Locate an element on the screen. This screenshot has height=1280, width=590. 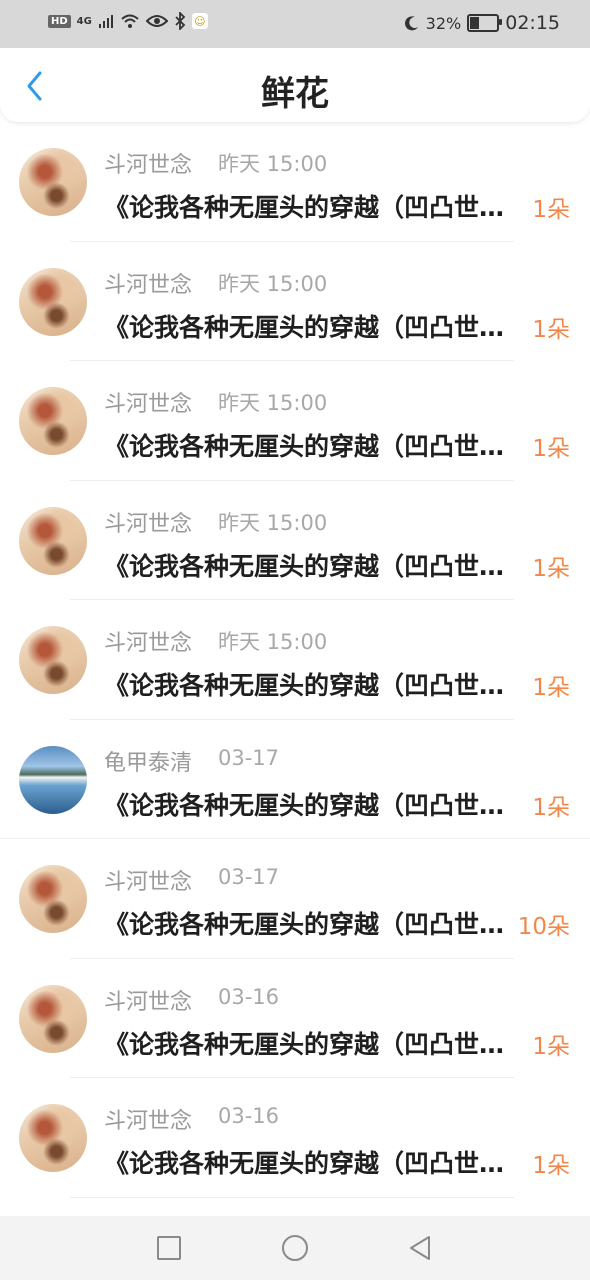
wifi-icon is located at coordinates (130, 21).